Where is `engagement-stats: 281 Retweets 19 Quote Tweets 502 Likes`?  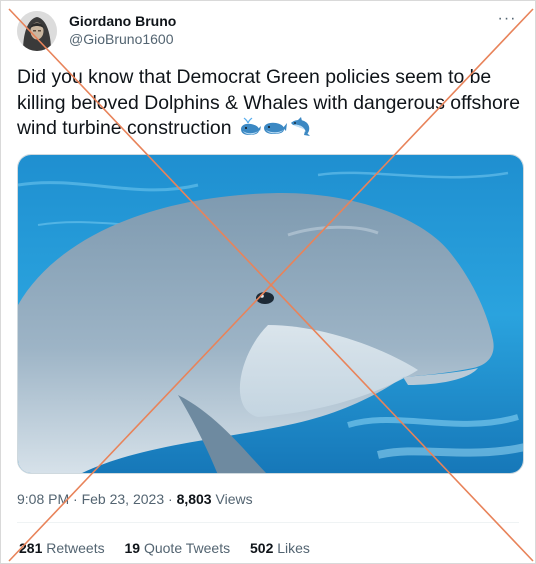
engagement-stats: 281 Retweets 19 Quote Tweets 502 Likes is located at coordinates (172, 548).